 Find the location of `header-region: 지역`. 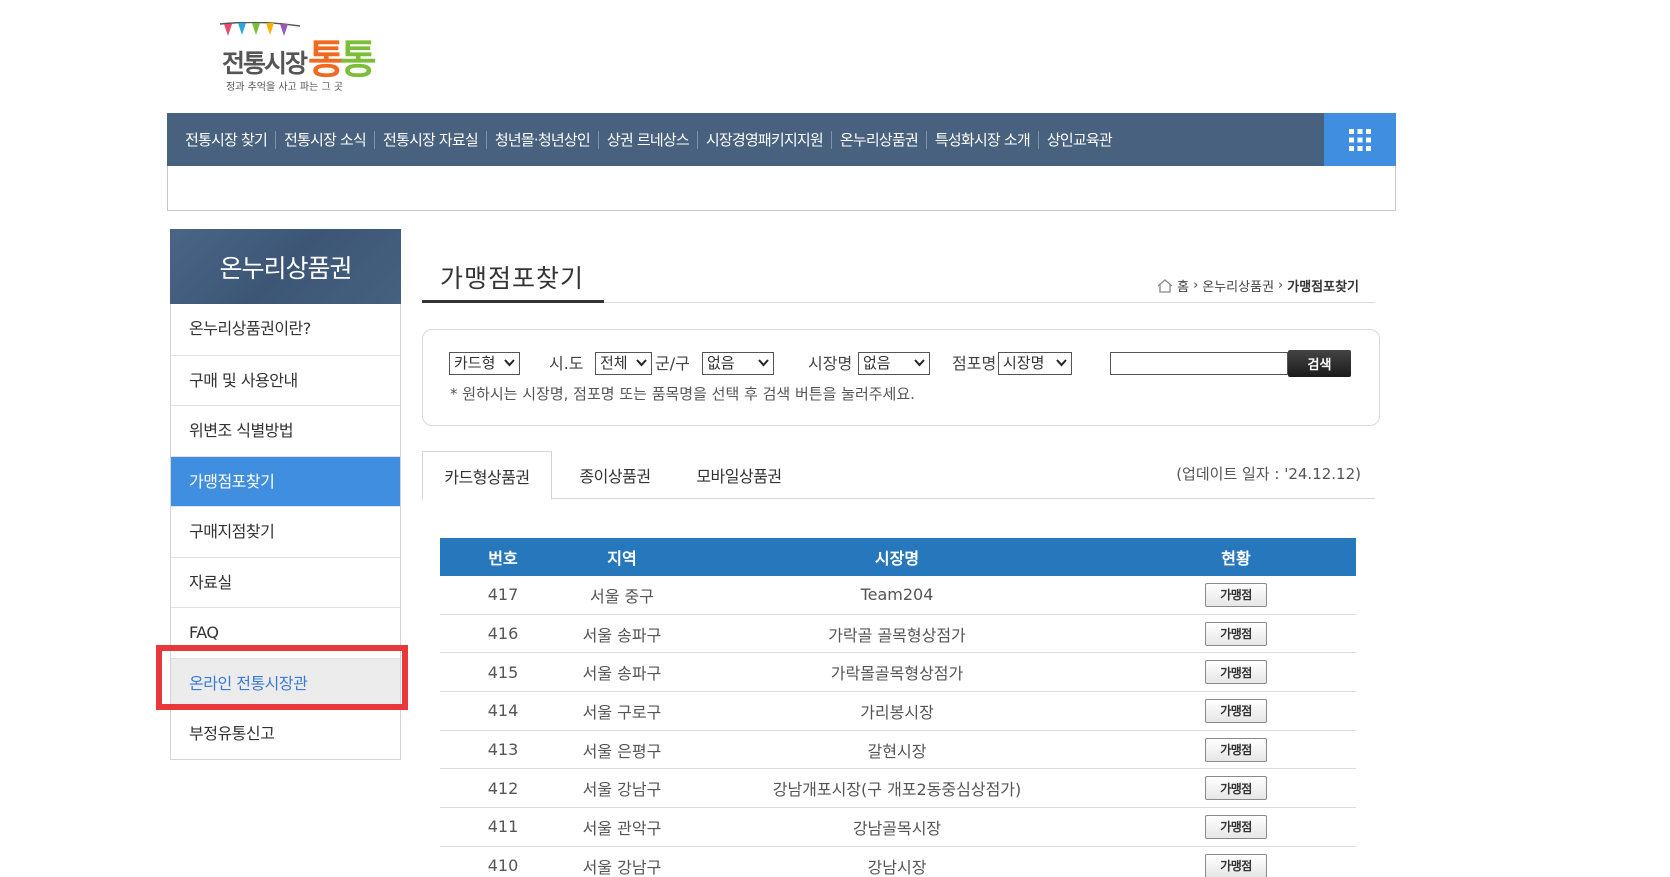

header-region: 지역 is located at coordinates (622, 558).